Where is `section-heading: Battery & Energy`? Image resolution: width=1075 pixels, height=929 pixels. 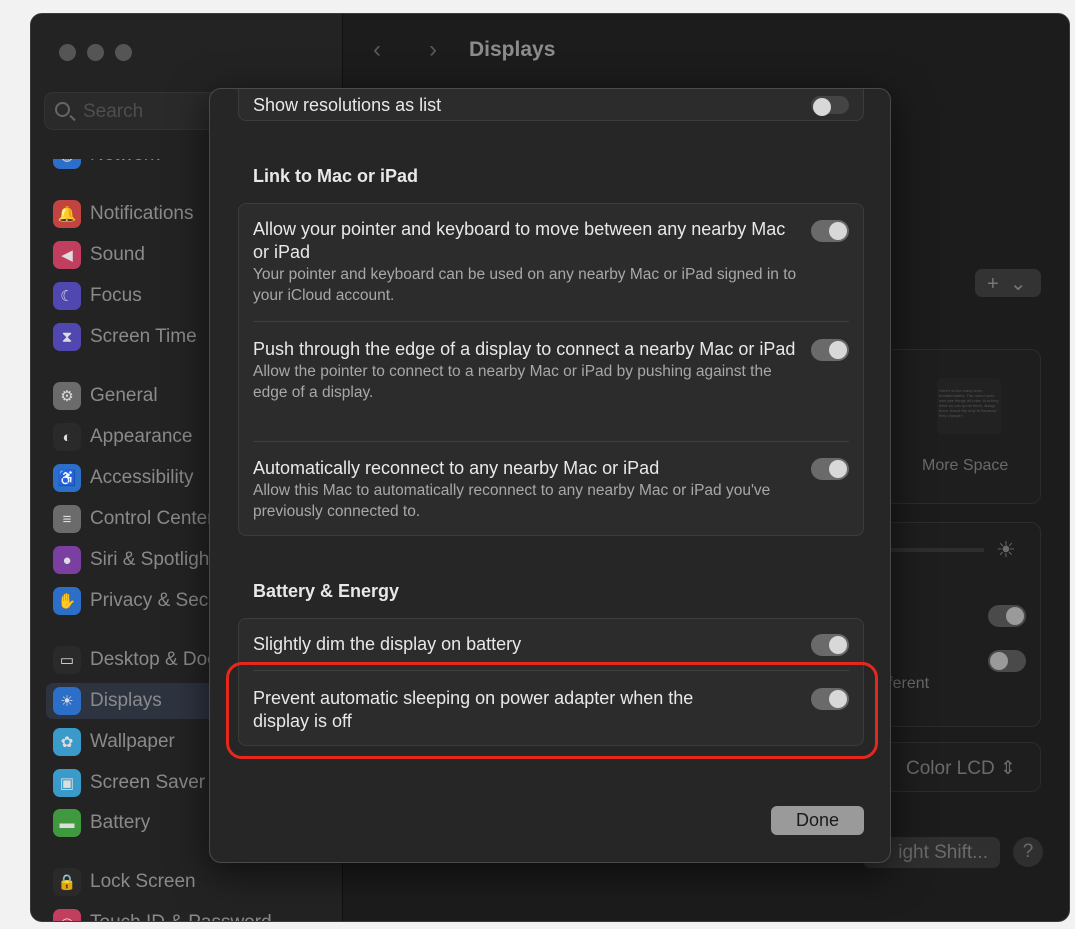
section-heading: Battery & Energy is located at coordinates (326, 591).